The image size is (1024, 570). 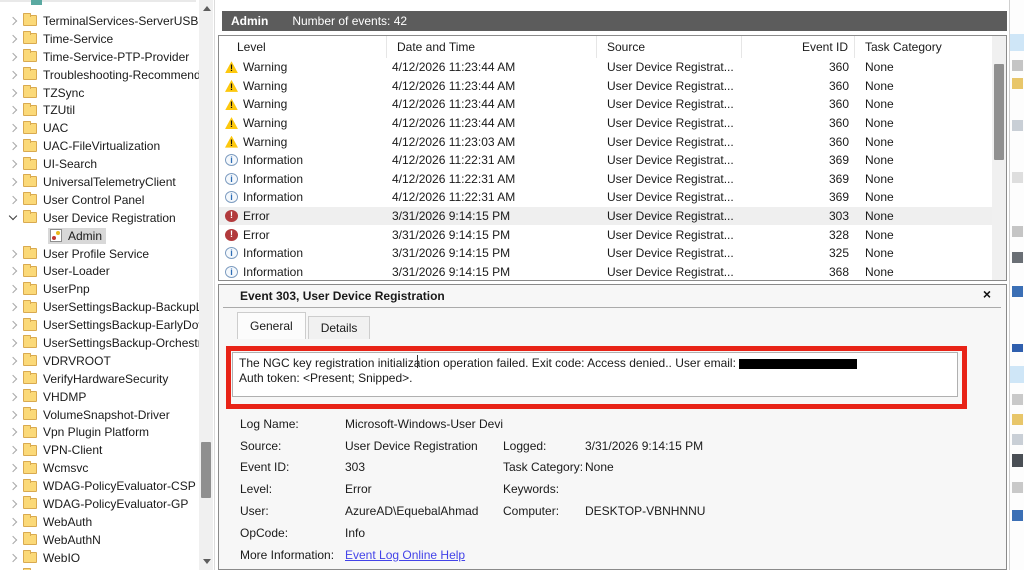 What do you see at coordinates (99, 379) in the screenshot?
I see `tree-item: VerifyHardwareSecurity` at bounding box center [99, 379].